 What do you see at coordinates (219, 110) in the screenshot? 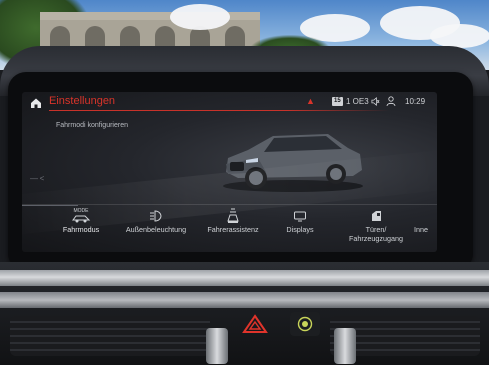
I see `title-underline` at bounding box center [219, 110].